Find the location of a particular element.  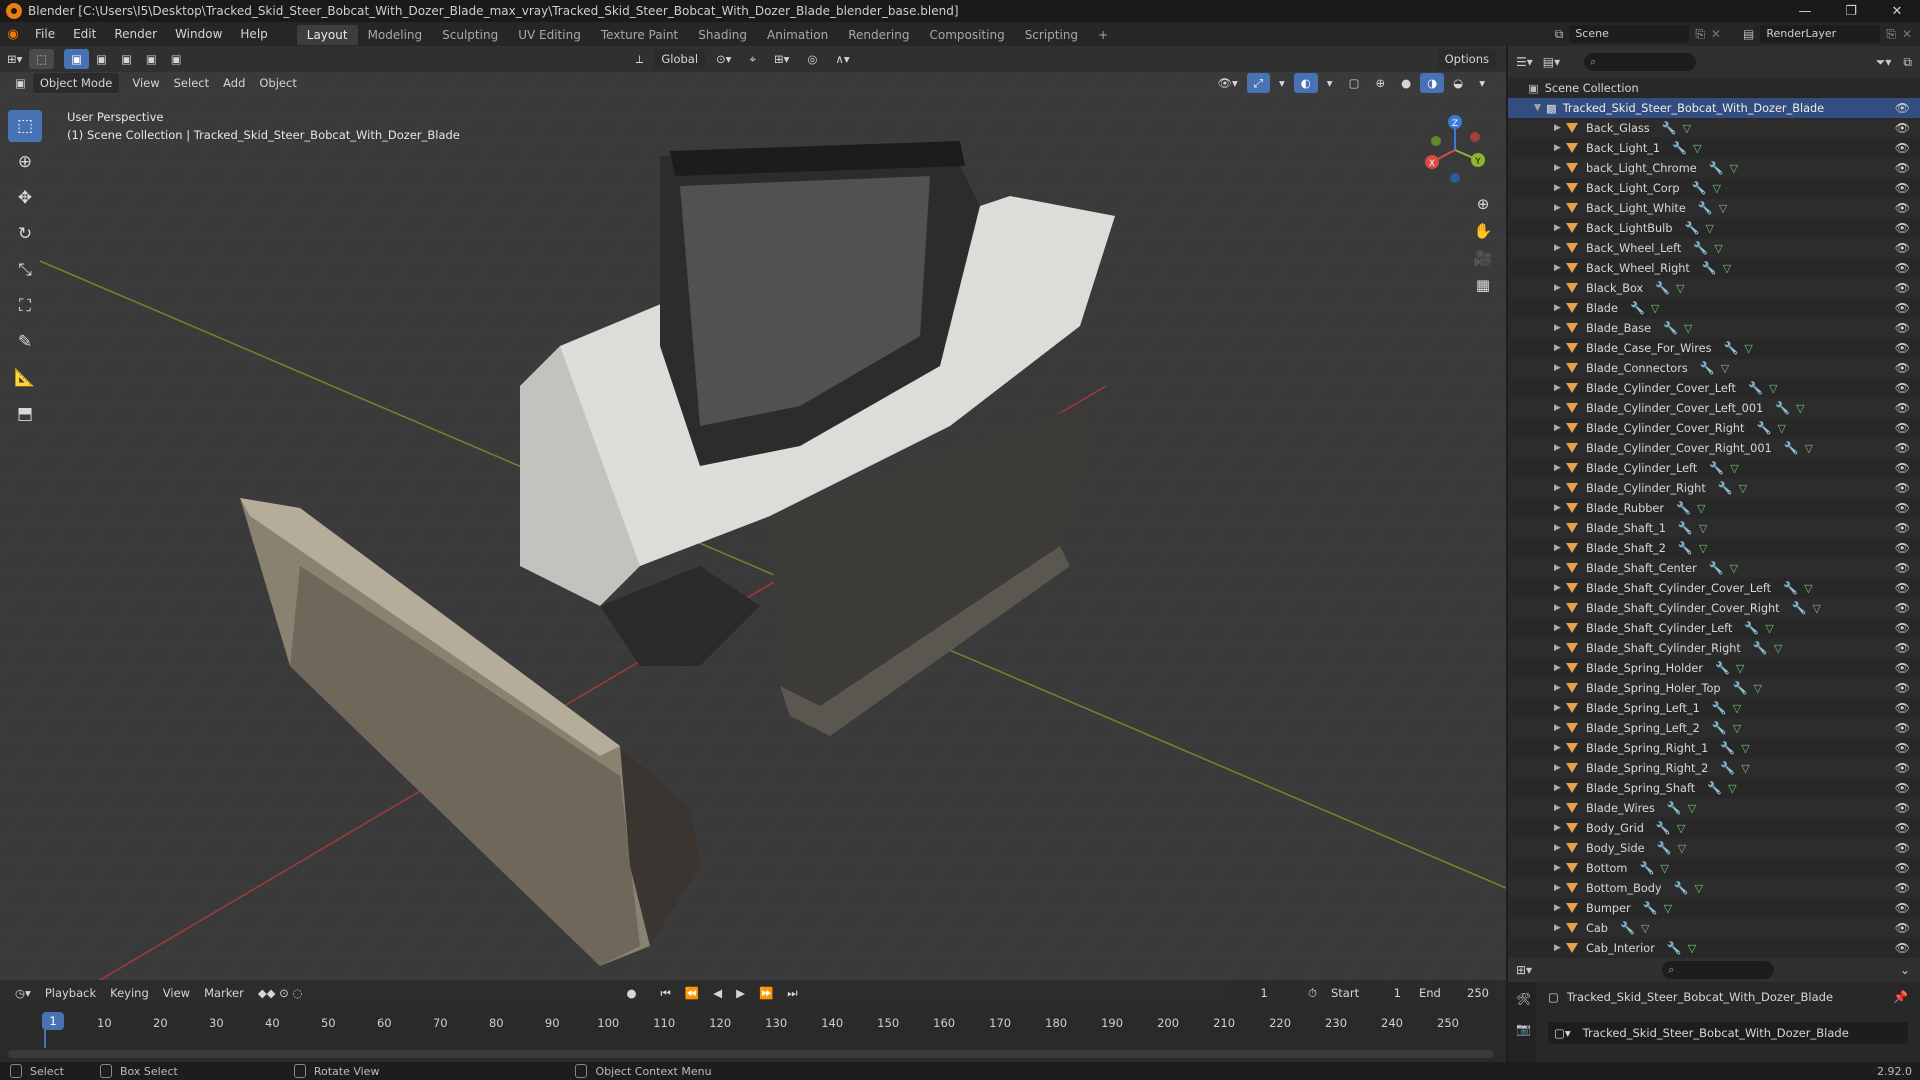

record-icon: ● is located at coordinates (632, 993).